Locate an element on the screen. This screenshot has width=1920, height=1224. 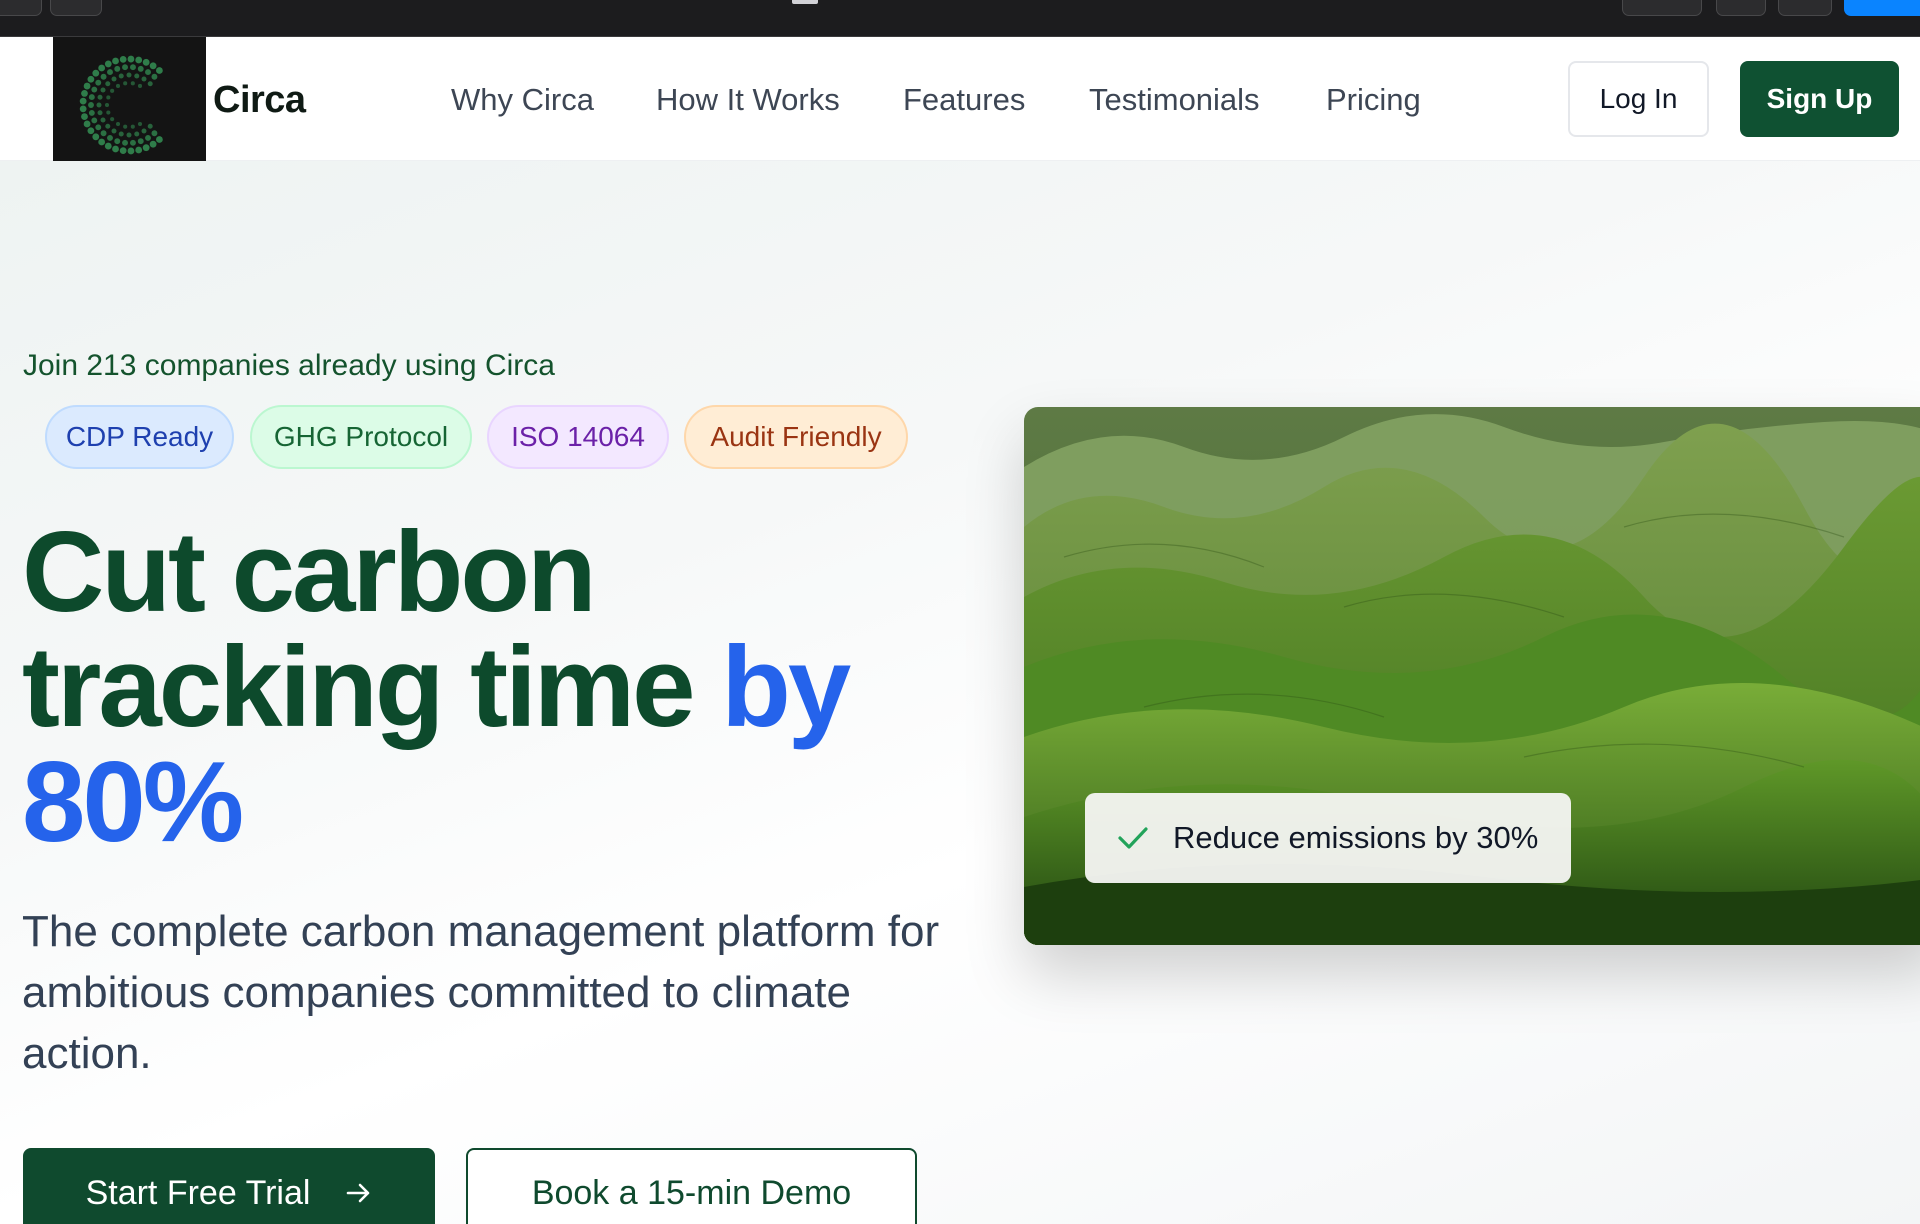
back-button is located at coordinates (21, 8).